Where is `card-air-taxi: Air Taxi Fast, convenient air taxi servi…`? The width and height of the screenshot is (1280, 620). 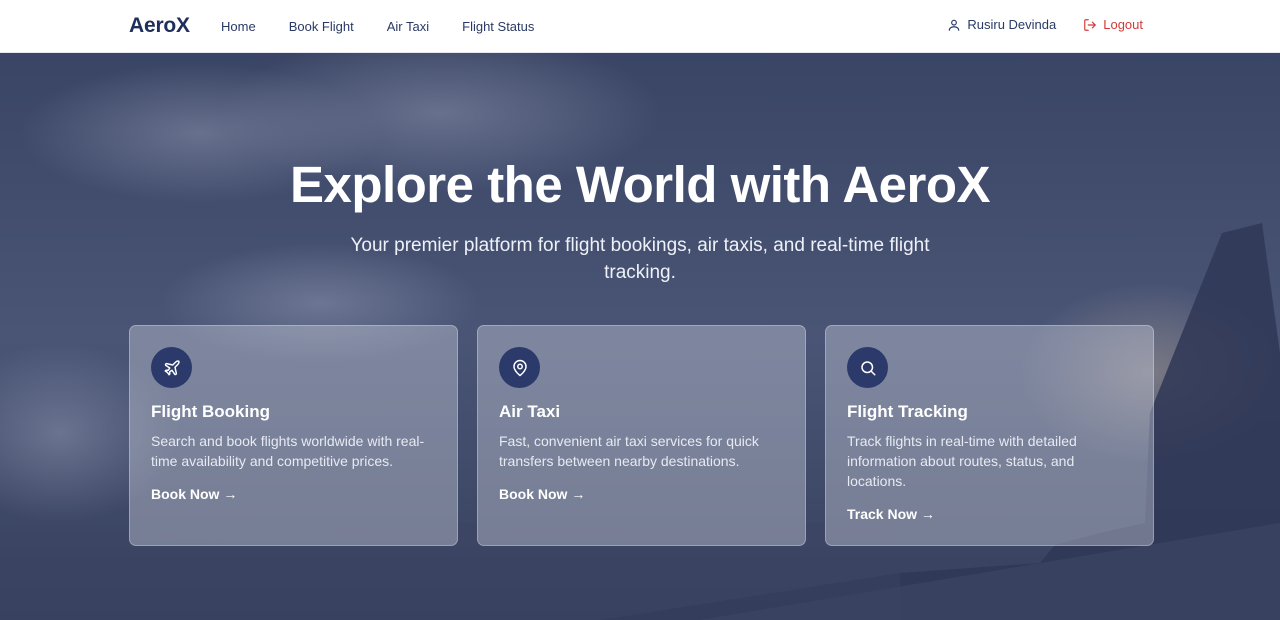 card-air-taxi: Air Taxi Fast, convenient air taxi servi… is located at coordinates (641, 435).